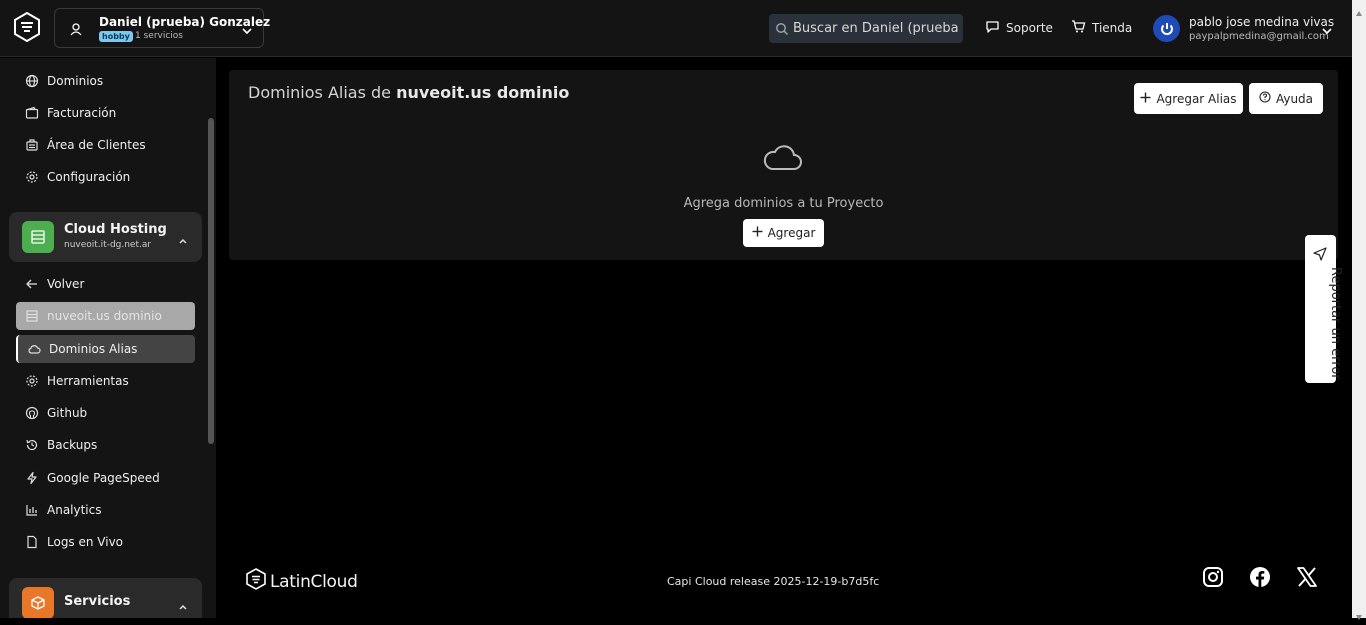 Image resolution: width=1366 pixels, height=625 pixels. Describe the element at coordinates (66, 284) in the screenshot. I see `sidebar-item-label: Volver` at that location.